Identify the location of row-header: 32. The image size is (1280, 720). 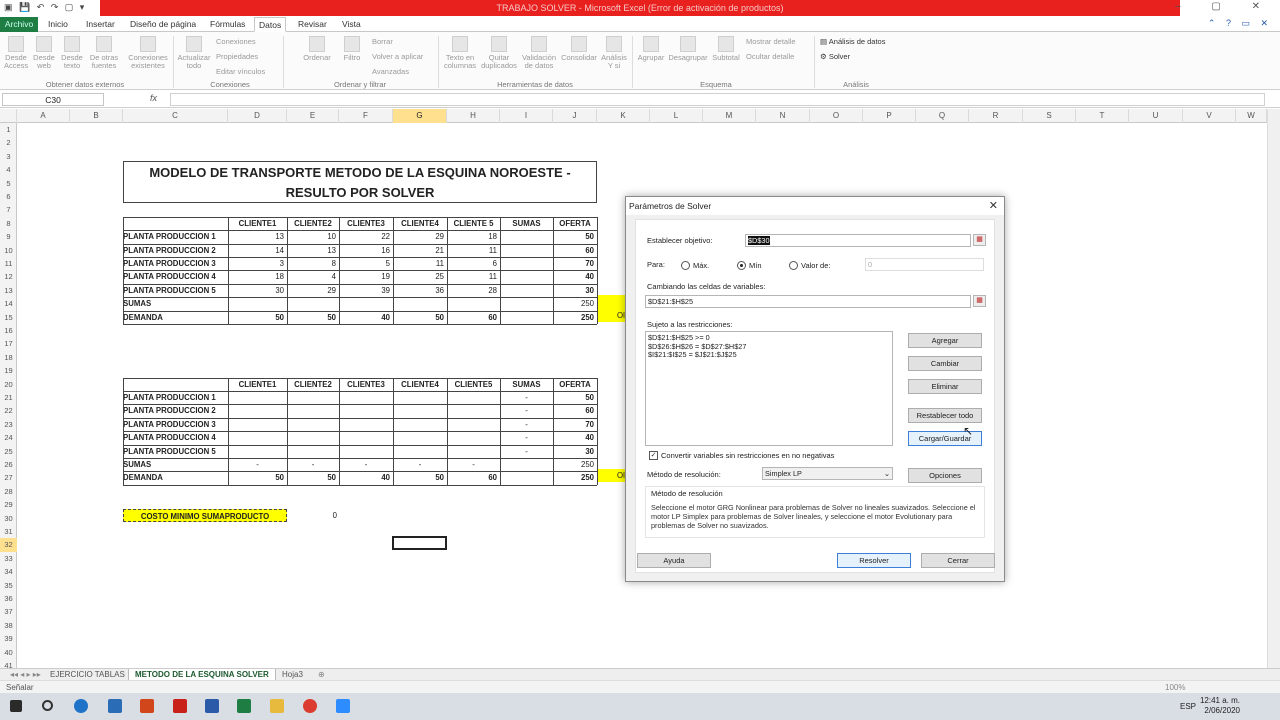
(8, 545).